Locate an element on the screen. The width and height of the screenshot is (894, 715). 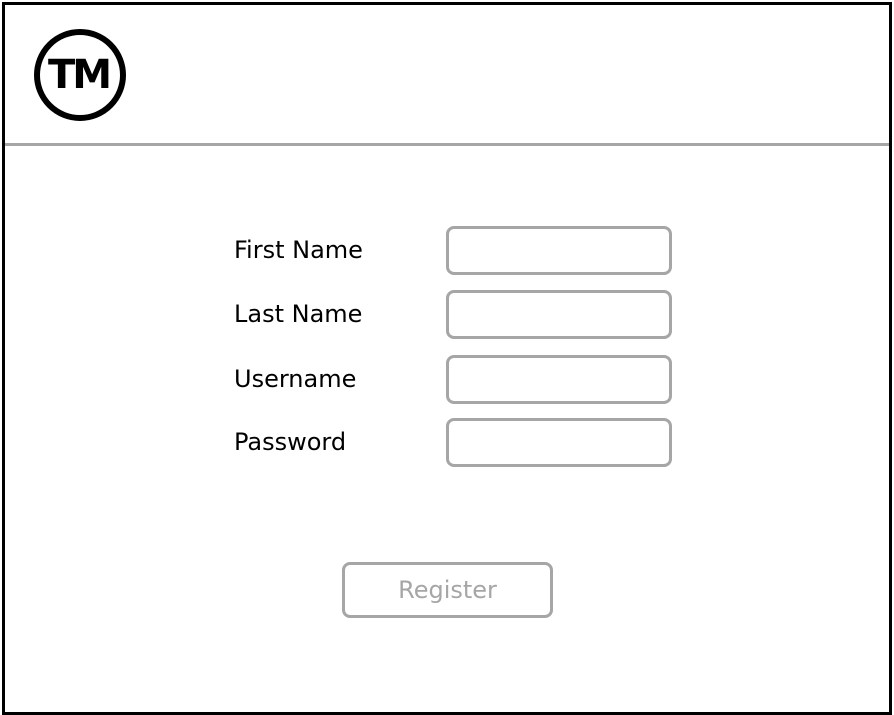
last-name-row: Last Name is located at coordinates (454, 315).